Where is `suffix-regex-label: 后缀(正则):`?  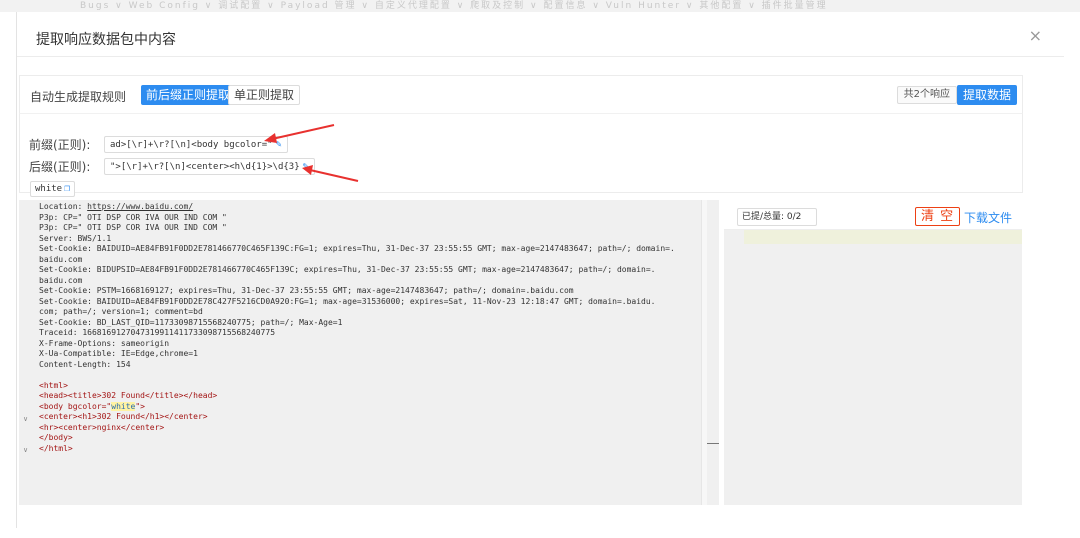
suffix-regex-label: 后缀(正则): is located at coordinates (60, 167).